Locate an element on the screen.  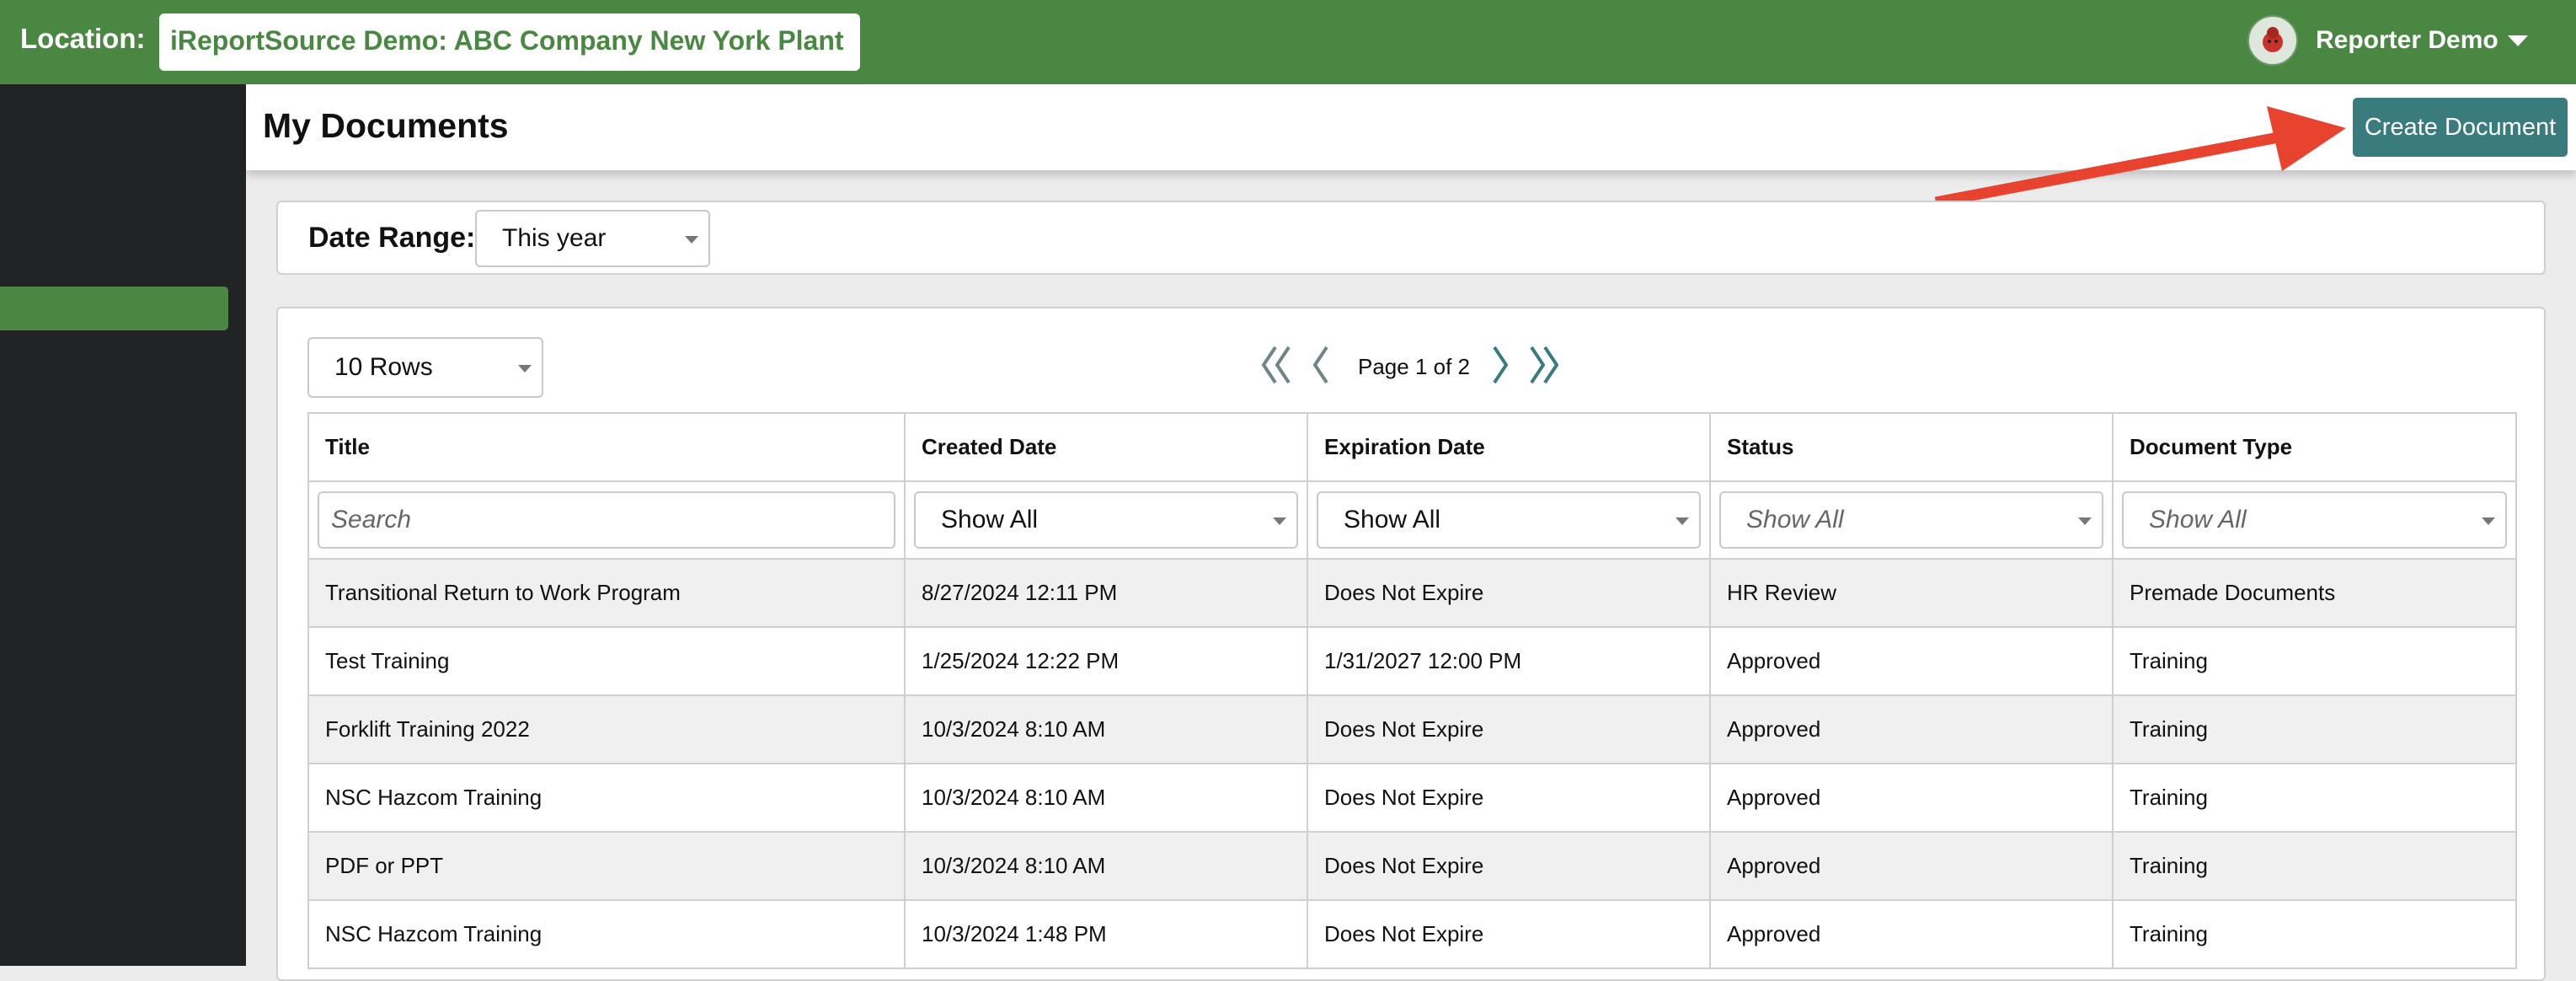
column-header-expiration-date: Expiration Date is located at coordinates (1509, 447).